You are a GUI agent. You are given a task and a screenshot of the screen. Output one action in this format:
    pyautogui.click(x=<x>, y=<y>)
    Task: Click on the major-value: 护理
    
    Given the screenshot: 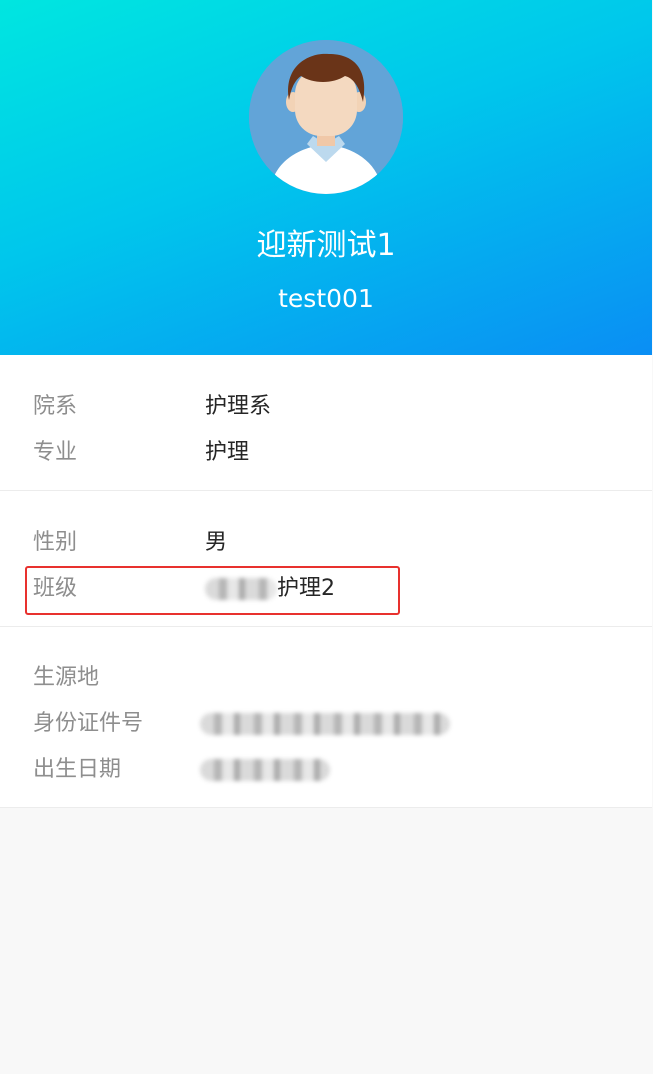 What is the action you would take?
    pyautogui.click(x=227, y=452)
    